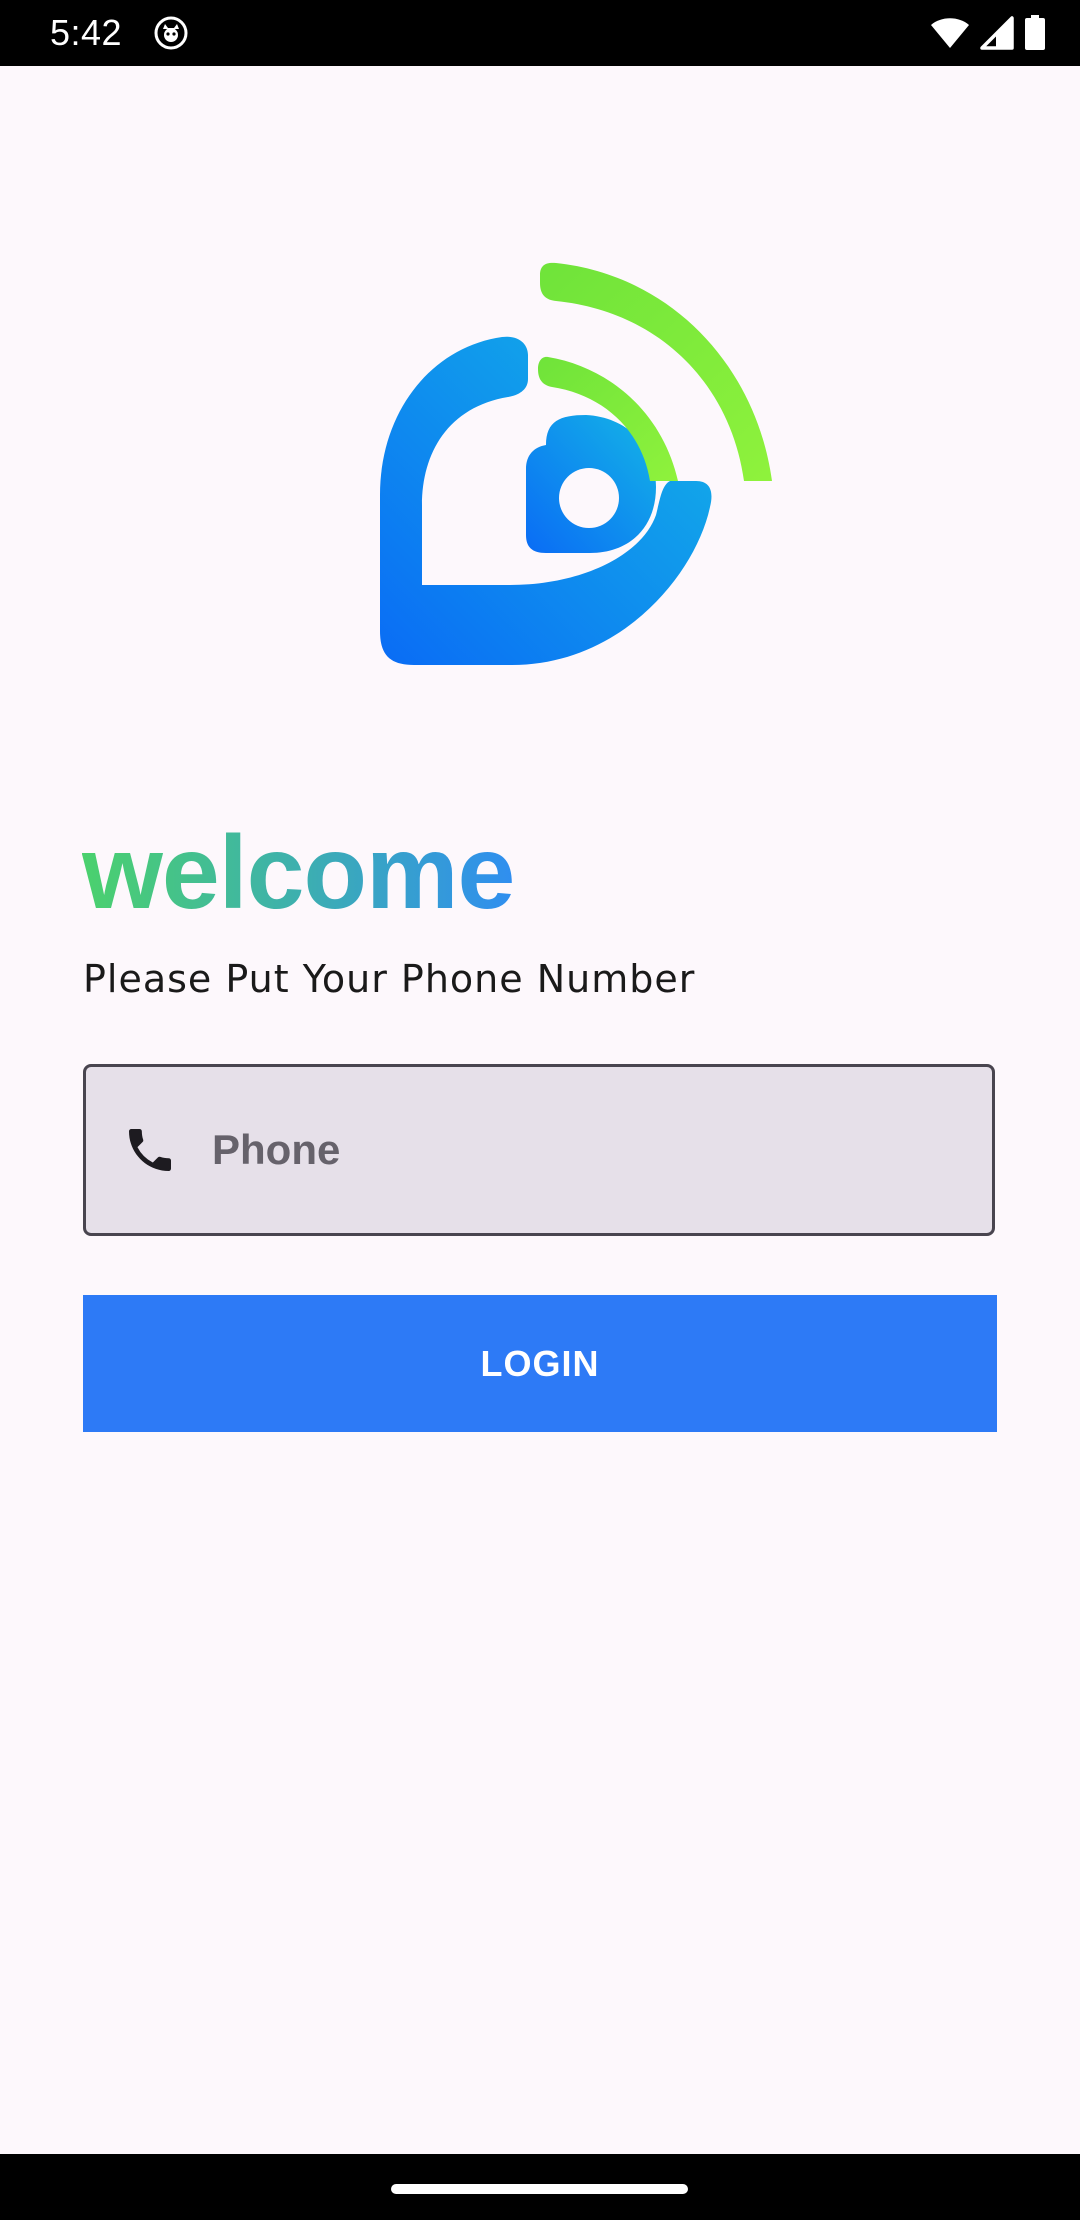 This screenshot has width=1080, height=2220. Describe the element at coordinates (1035, 33) in the screenshot. I see `battery-icon` at that location.